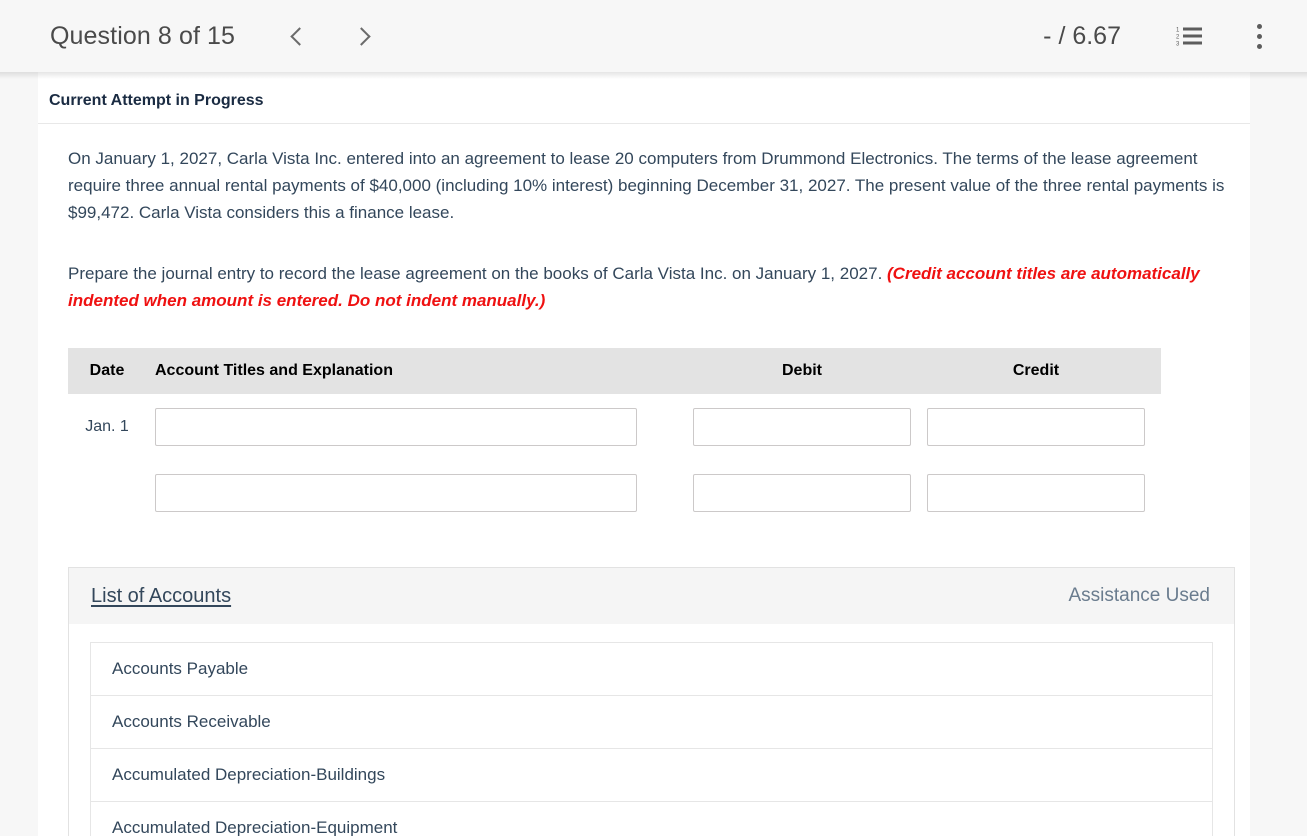  Describe the element at coordinates (143, 35) in the screenshot. I see `page-title: Question 8 of 15` at that location.